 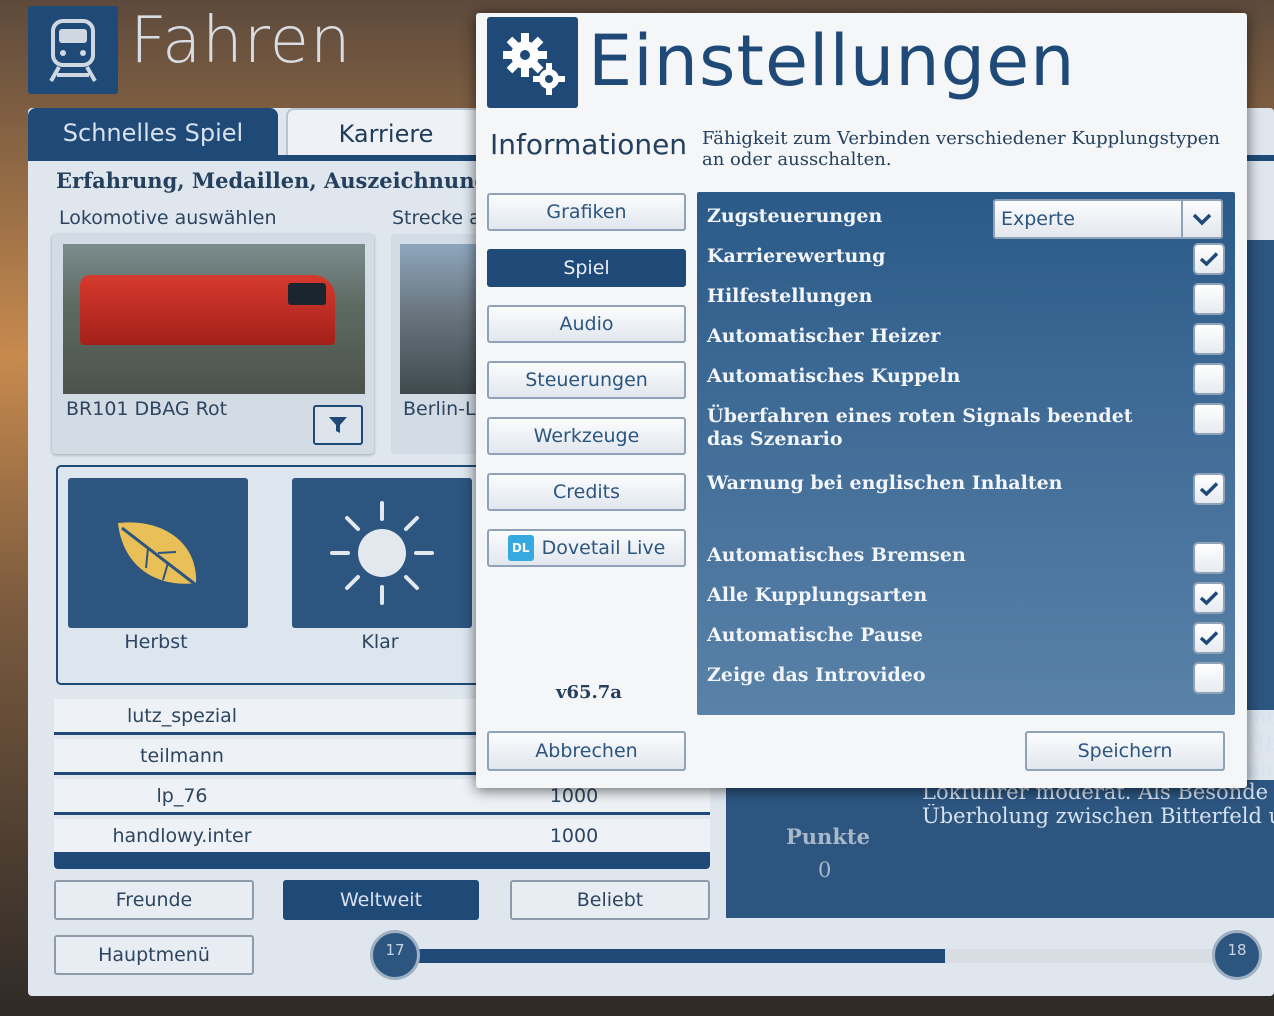 I want to click on filter-button, so click(x=338, y=425).